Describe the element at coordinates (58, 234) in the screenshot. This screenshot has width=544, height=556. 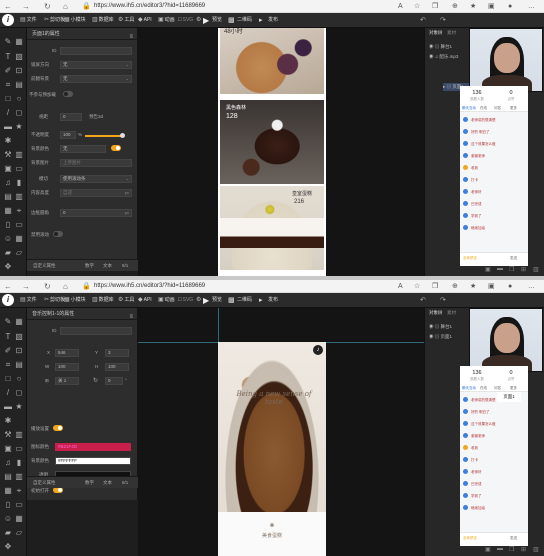
I see `disable-scroll-toggle` at that location.